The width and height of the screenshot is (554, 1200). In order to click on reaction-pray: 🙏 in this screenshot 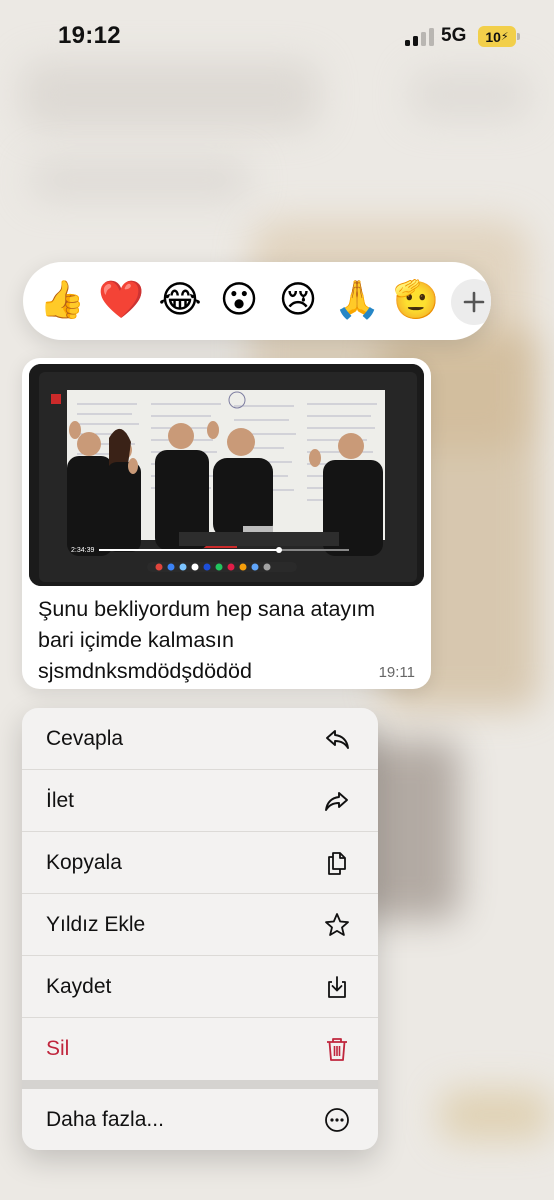, I will do `click(357, 300)`.